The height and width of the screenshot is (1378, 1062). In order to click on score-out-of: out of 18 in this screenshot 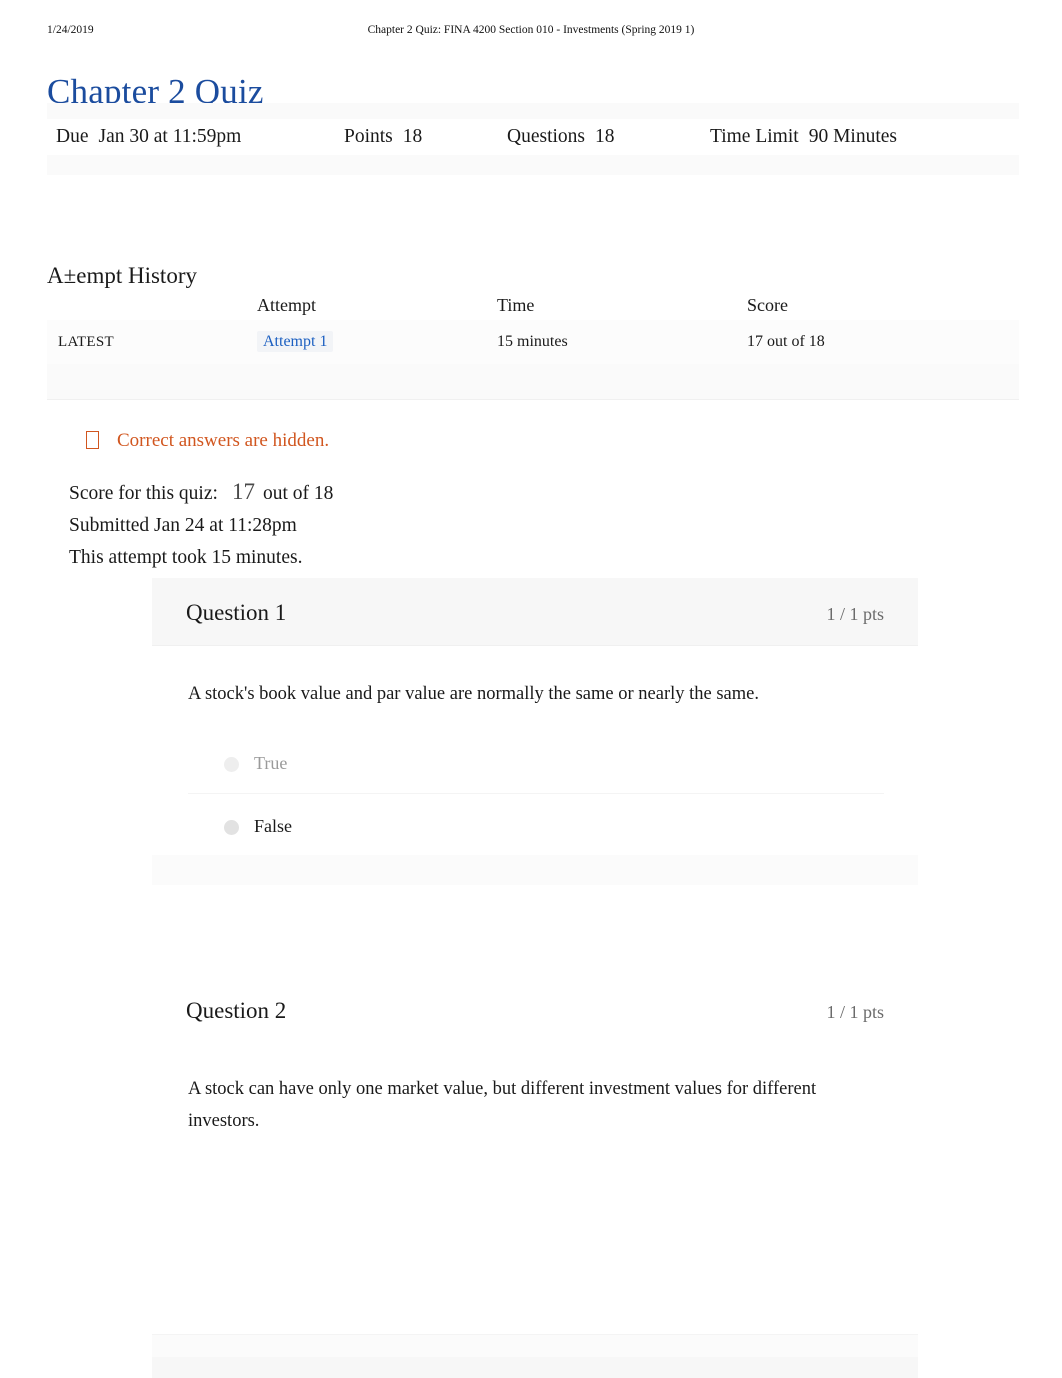, I will do `click(298, 493)`.